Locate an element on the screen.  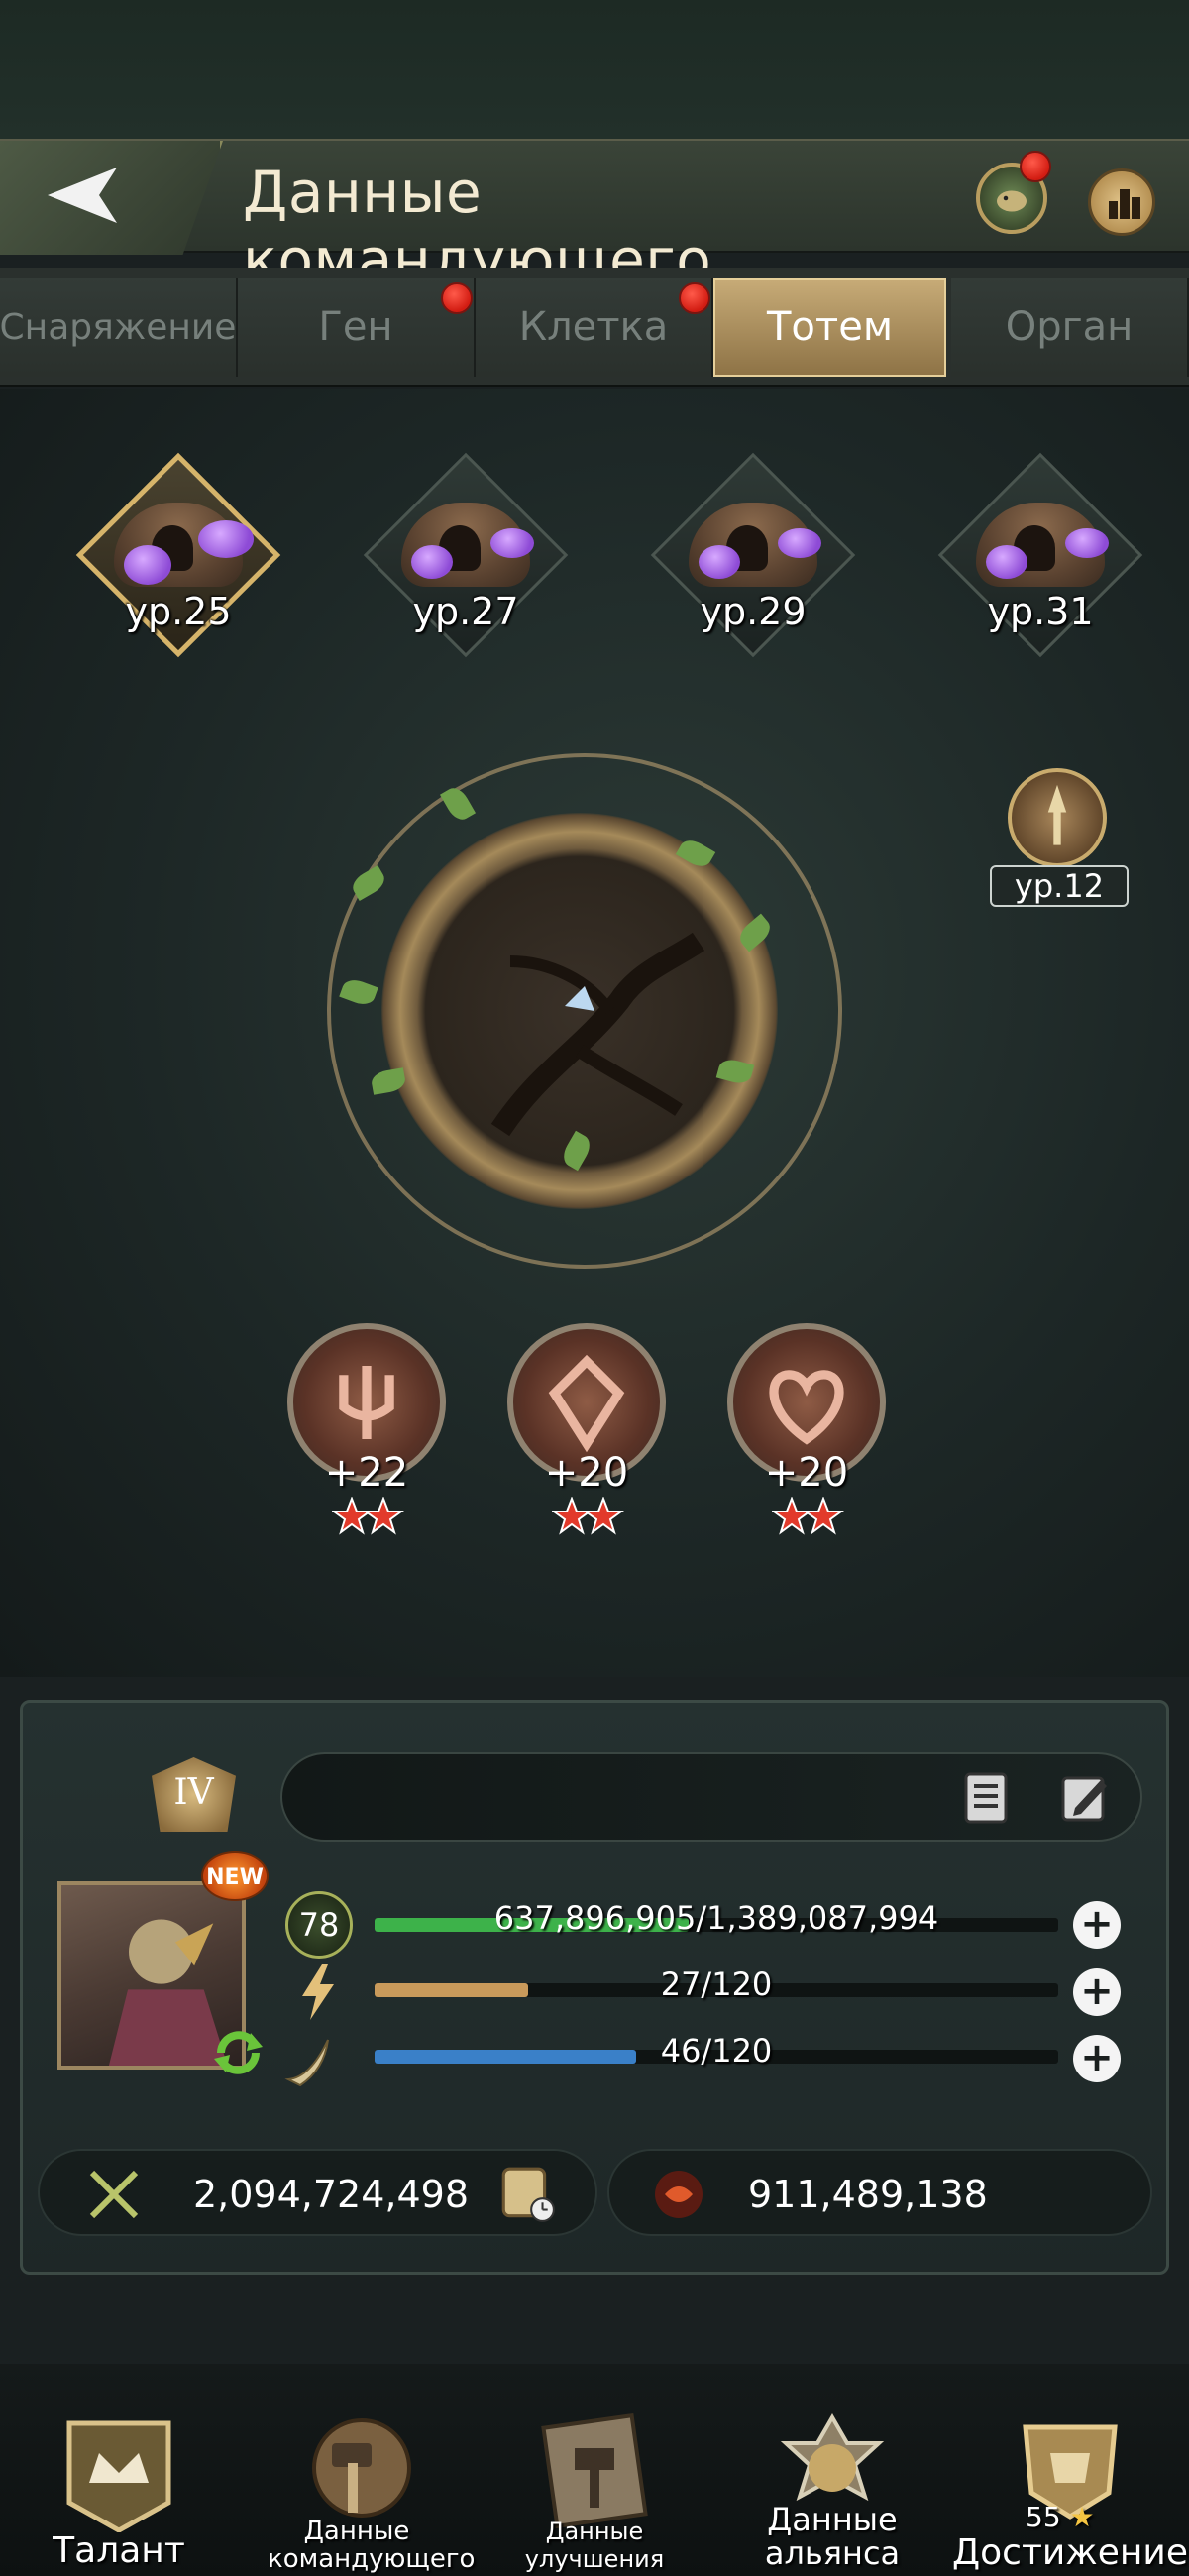
tab-label: Орган is located at coordinates (1069, 327).